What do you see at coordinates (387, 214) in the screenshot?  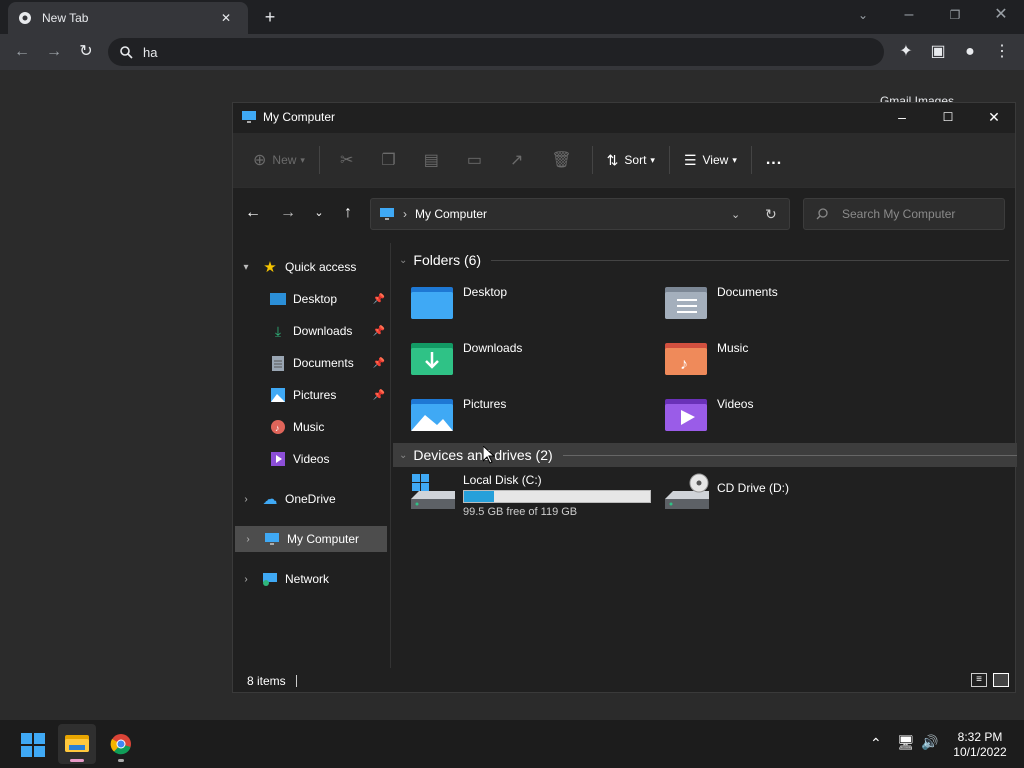 I see `computer-icon` at bounding box center [387, 214].